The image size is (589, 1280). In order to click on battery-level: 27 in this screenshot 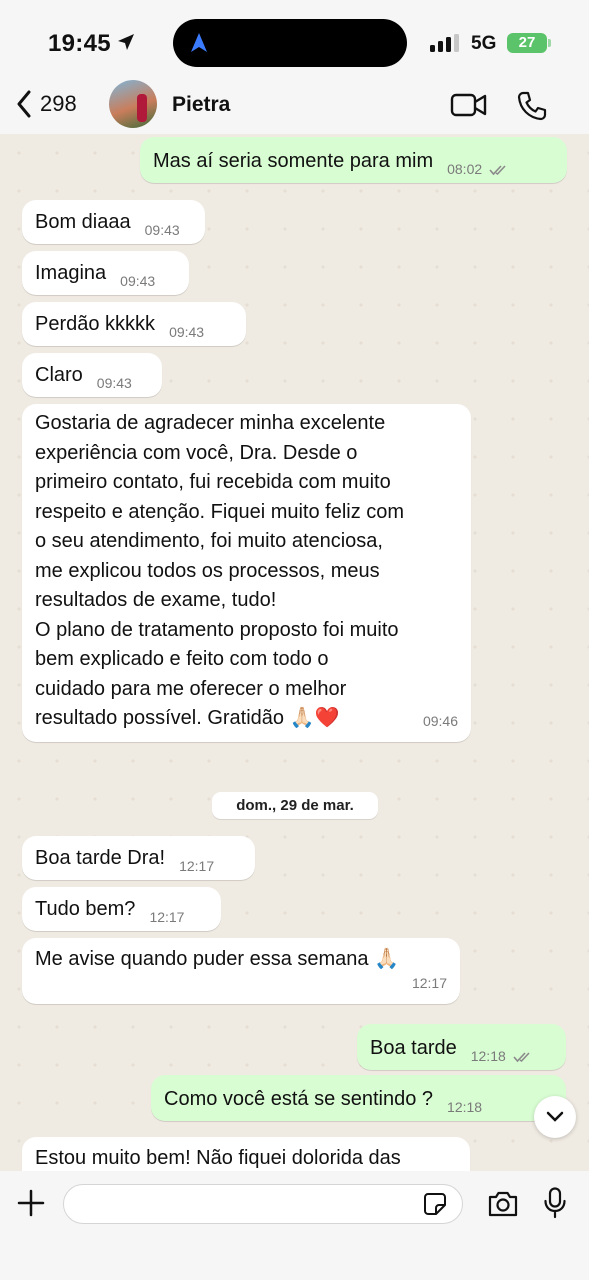, I will do `click(527, 43)`.